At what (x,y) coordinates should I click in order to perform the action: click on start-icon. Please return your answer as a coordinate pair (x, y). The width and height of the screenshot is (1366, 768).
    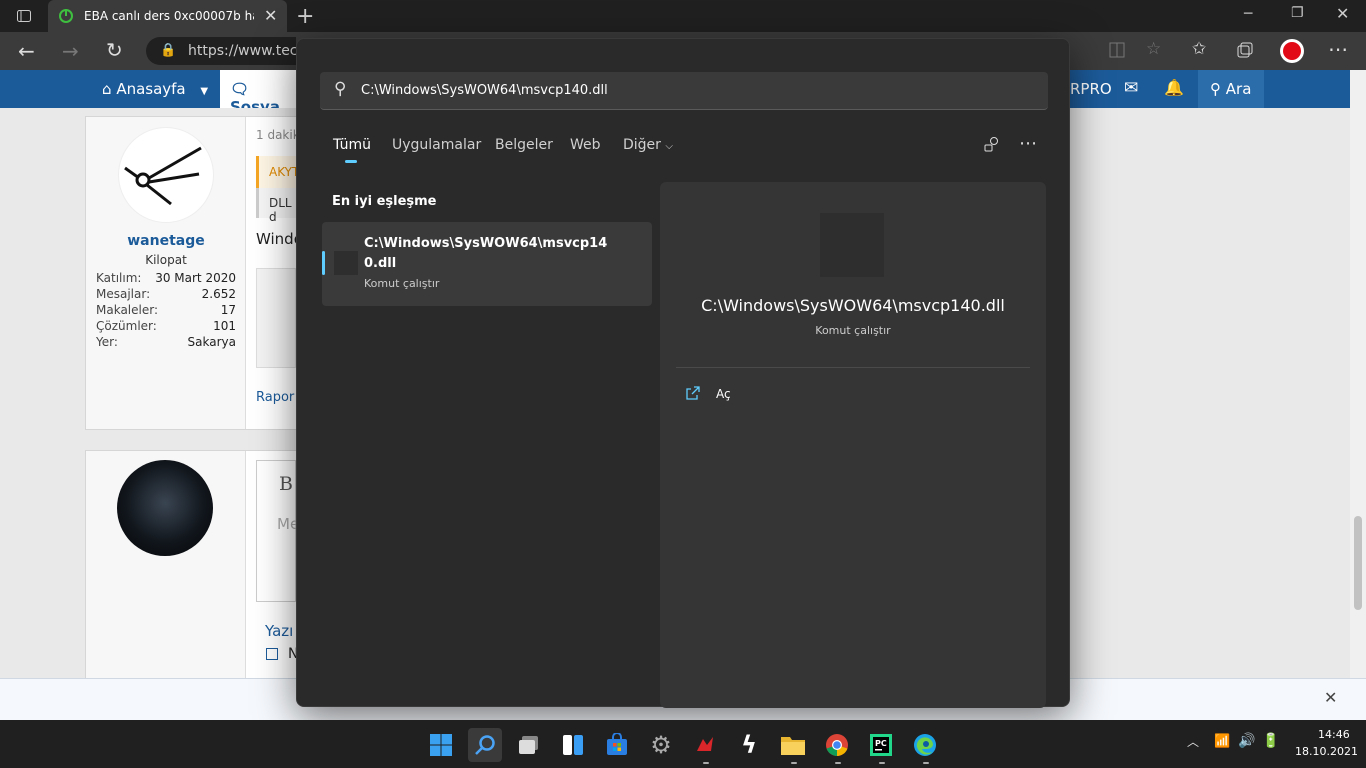
    Looking at the image, I should click on (441, 745).